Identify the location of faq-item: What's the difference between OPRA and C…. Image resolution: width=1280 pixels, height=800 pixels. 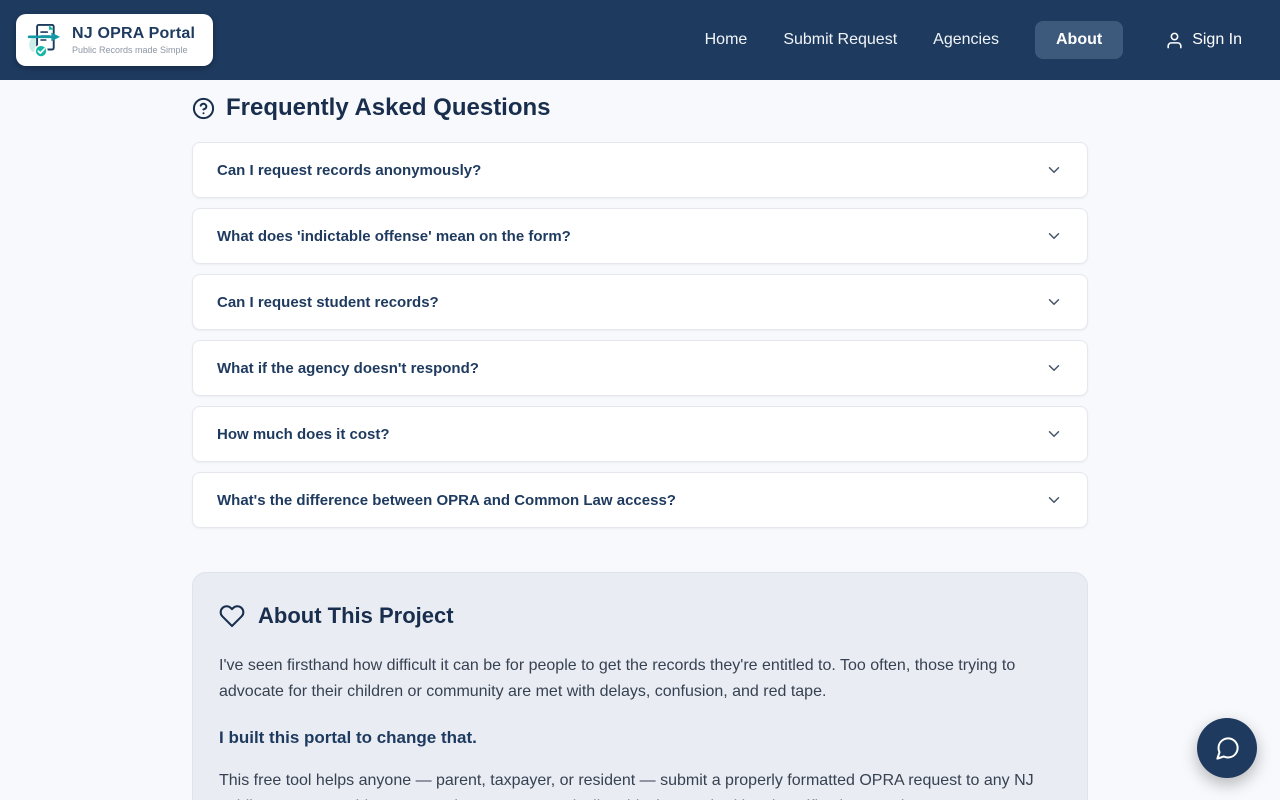
(640, 500).